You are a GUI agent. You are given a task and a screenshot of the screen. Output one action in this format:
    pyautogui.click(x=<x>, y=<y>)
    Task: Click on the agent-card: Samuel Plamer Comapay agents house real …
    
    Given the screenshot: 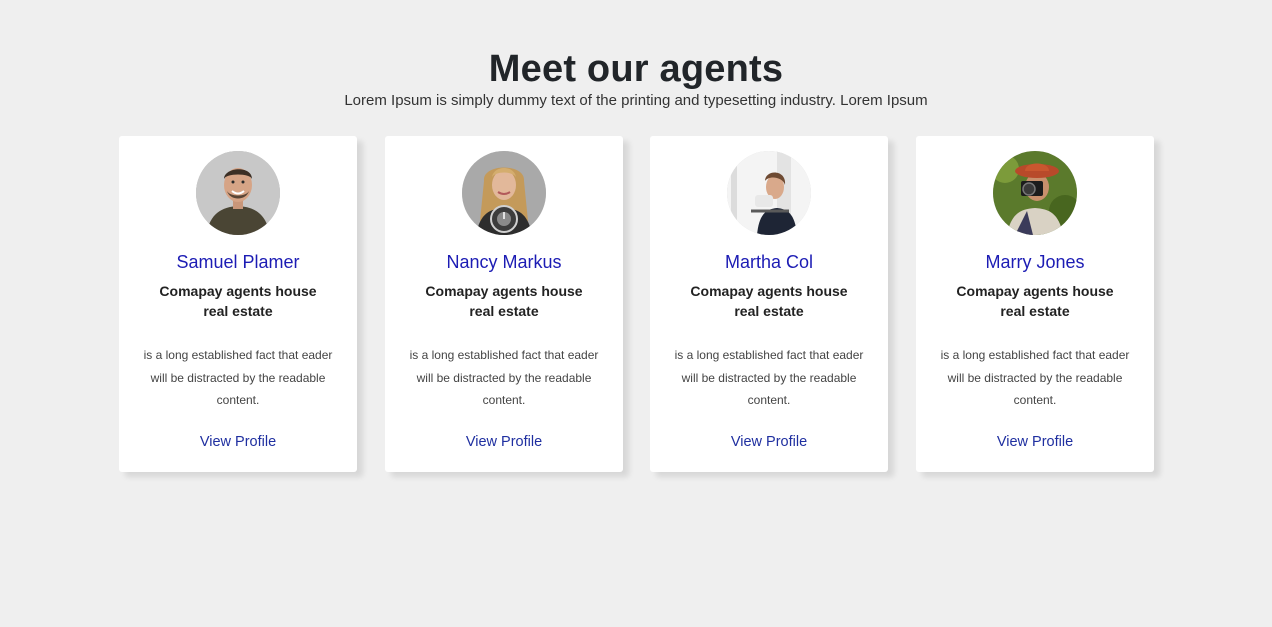 What is the action you would take?
    pyautogui.click(x=238, y=304)
    